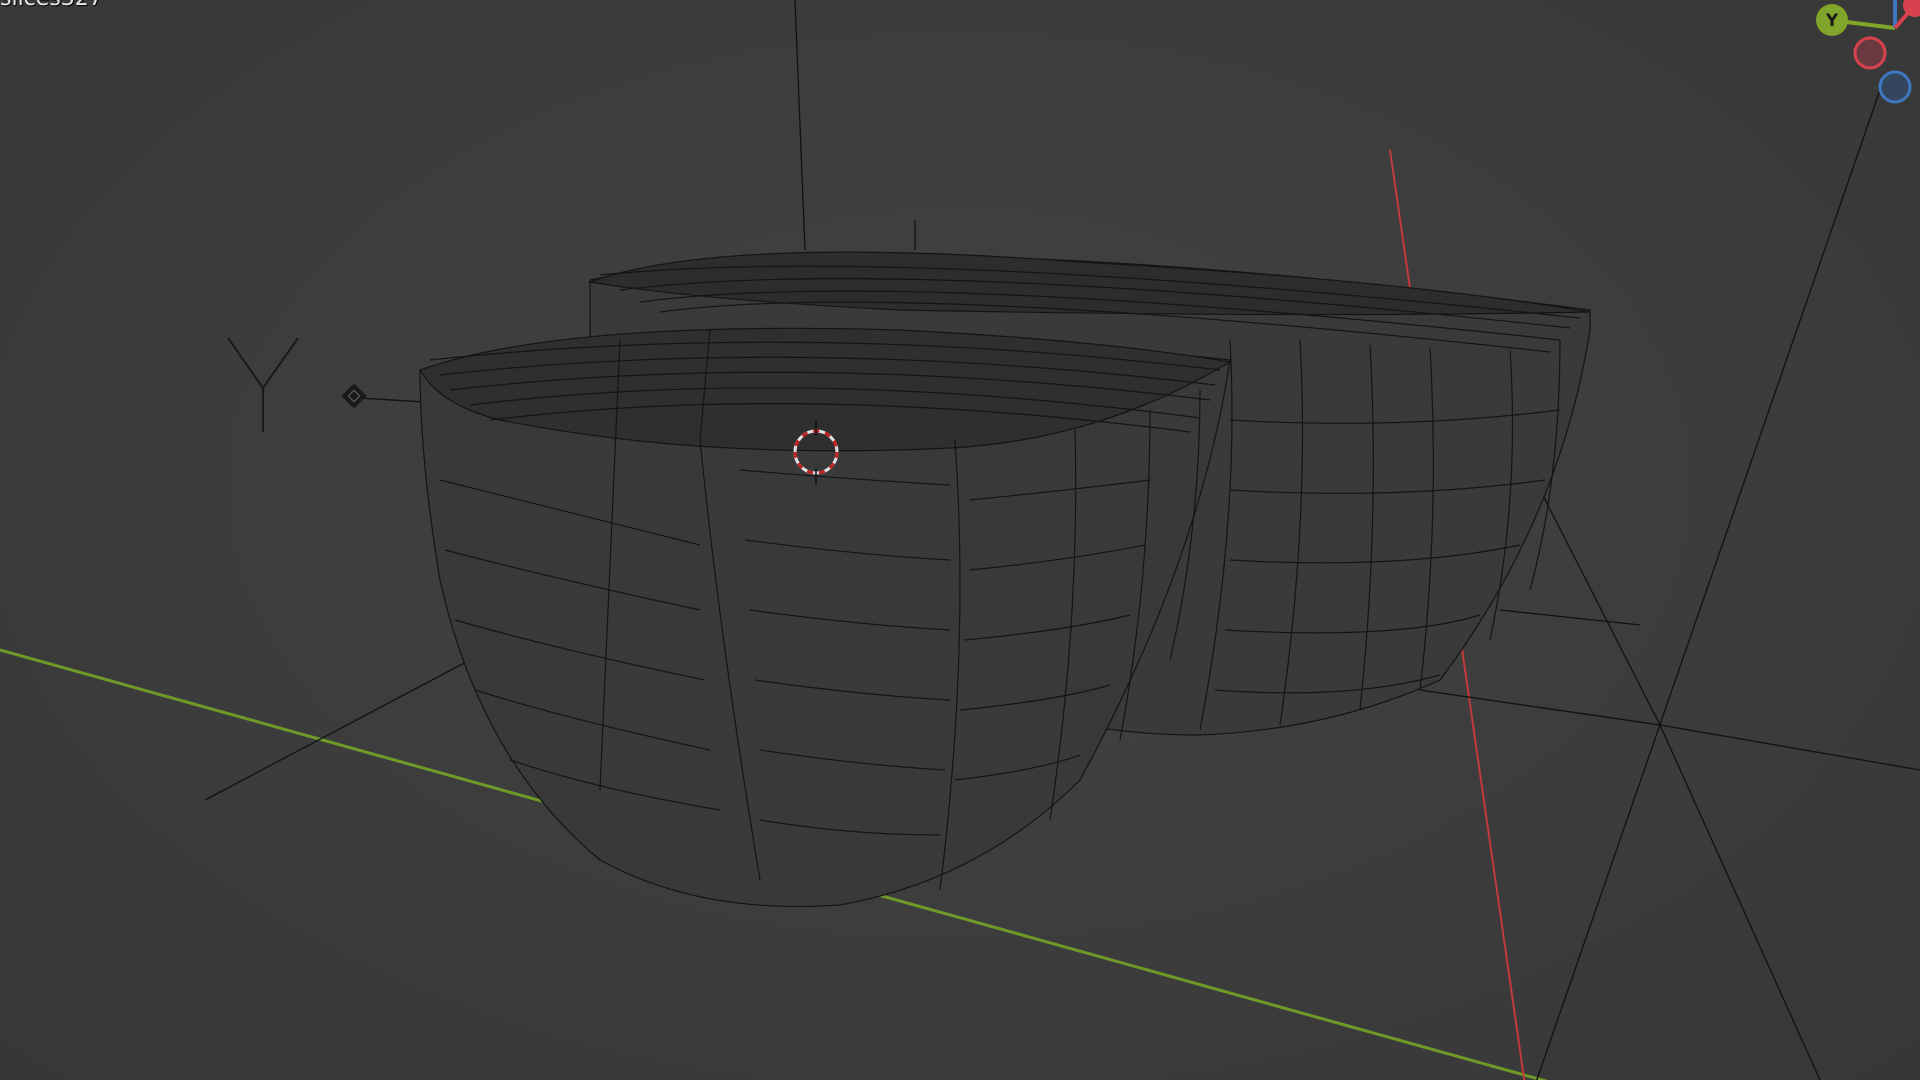 This screenshot has width=1920, height=1080. I want to click on gizmo-neg-z-button, so click(1895, 87).